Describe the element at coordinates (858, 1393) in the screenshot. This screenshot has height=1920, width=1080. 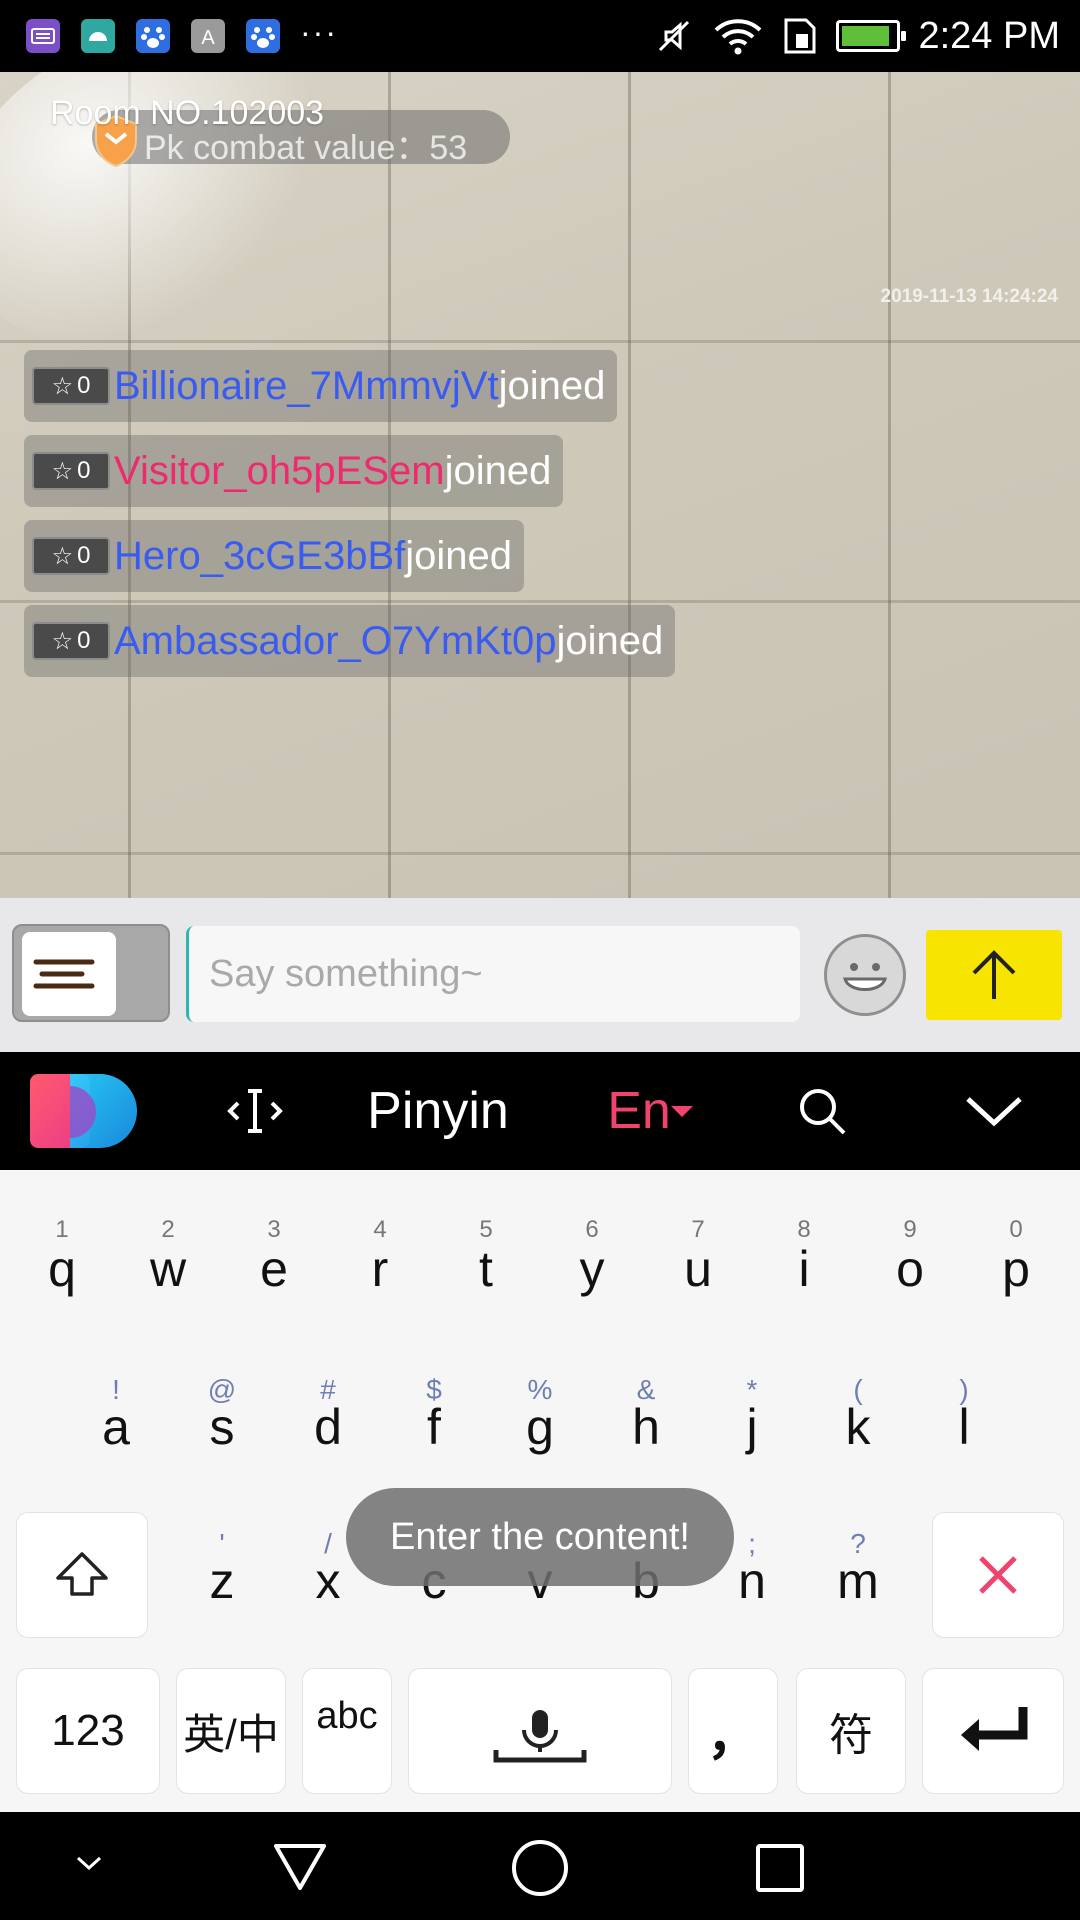
I see `key-k: (k` at that location.